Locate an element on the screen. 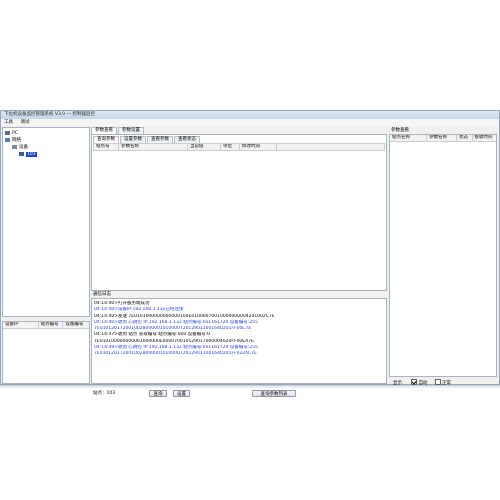 This screenshot has height=500, width=500. tab-set-params: 设置参数 is located at coordinates (133, 139).